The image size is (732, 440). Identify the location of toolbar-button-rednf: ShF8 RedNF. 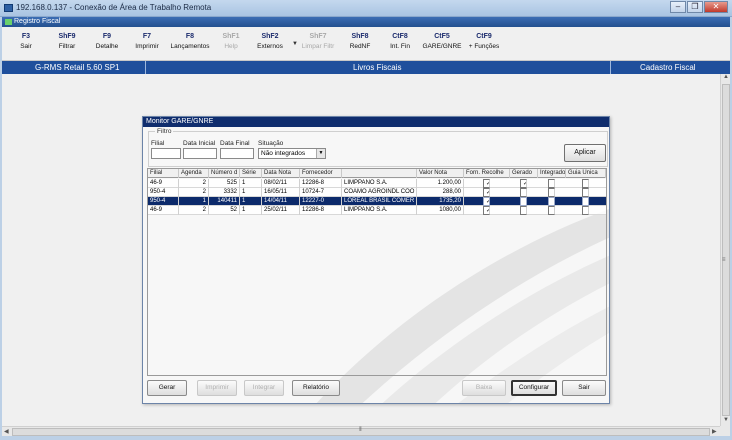
(360, 41).